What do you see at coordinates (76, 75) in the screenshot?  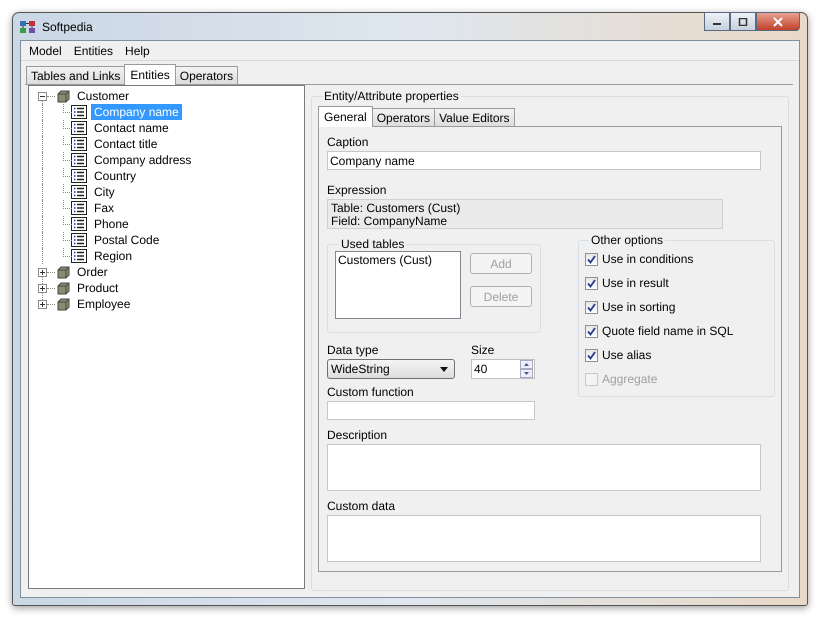 I see `tab: Tables and Links` at bounding box center [76, 75].